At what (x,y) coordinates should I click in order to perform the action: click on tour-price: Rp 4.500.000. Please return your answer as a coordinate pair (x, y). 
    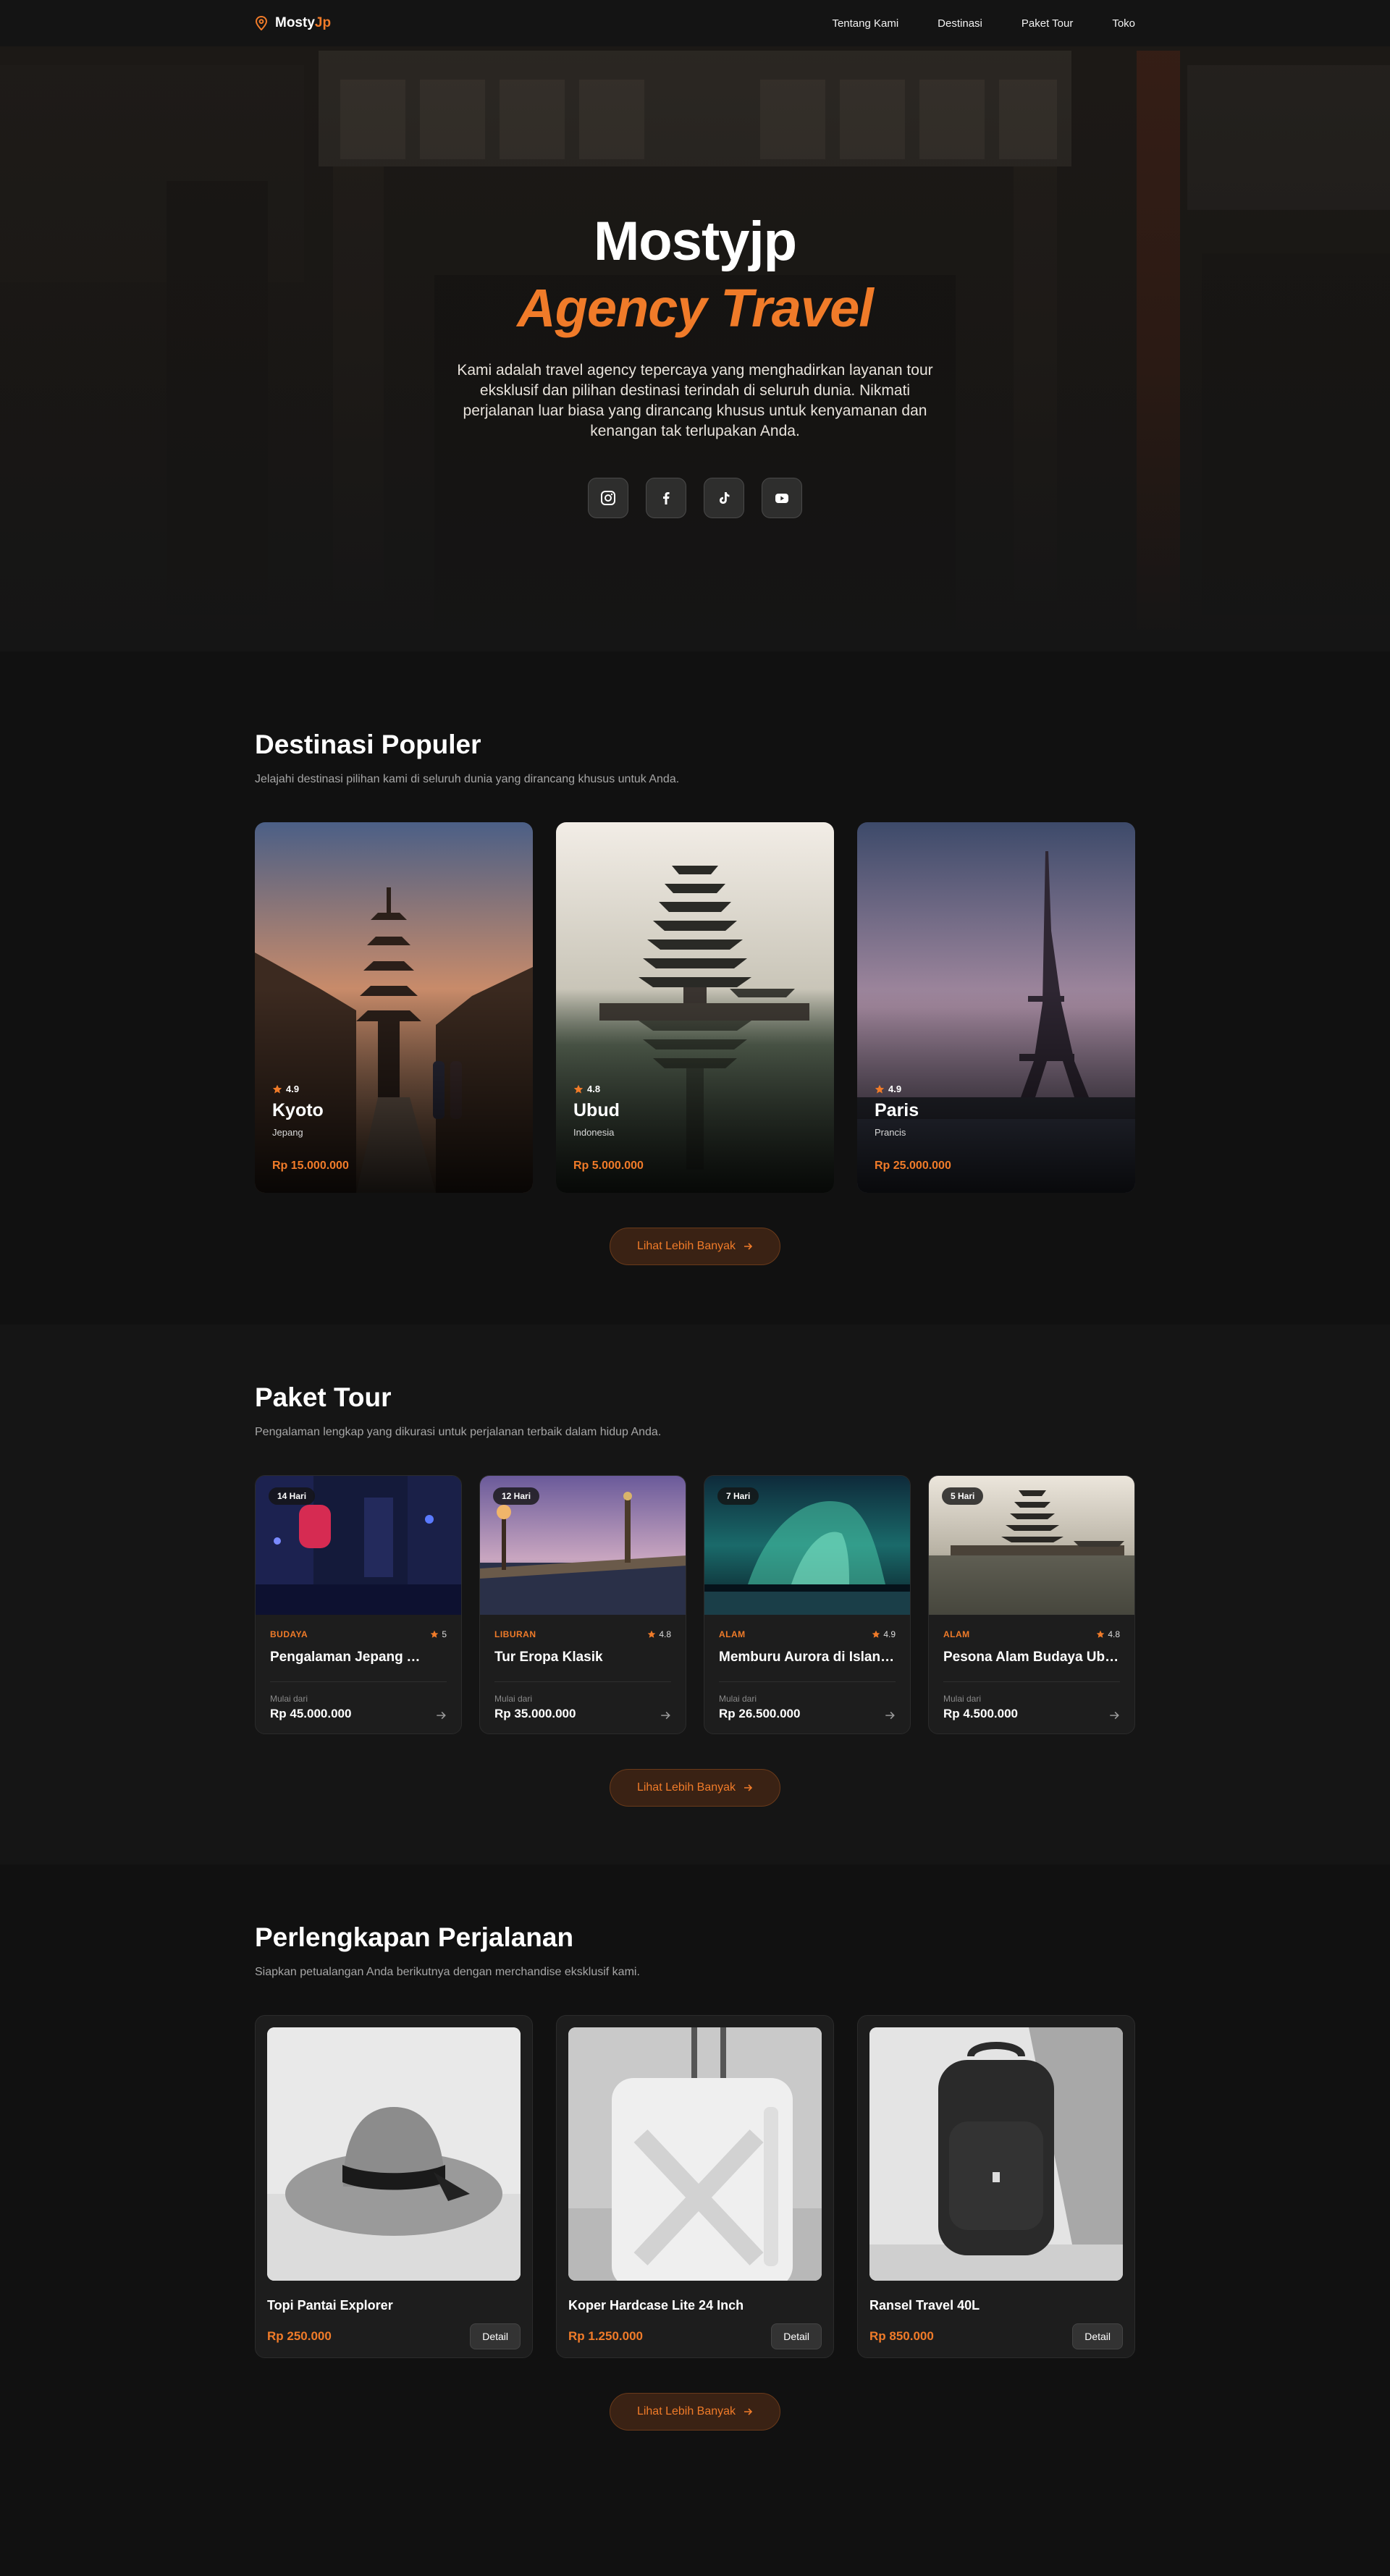
    Looking at the image, I should click on (981, 1714).